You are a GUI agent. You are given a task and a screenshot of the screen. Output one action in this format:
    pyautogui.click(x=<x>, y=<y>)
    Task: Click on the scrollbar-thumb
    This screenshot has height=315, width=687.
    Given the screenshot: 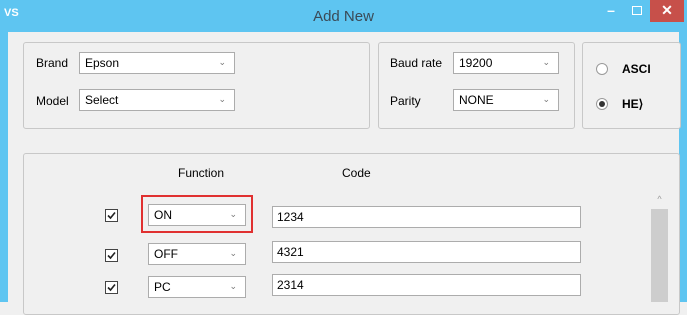 What is the action you would take?
    pyautogui.click(x=659, y=255)
    